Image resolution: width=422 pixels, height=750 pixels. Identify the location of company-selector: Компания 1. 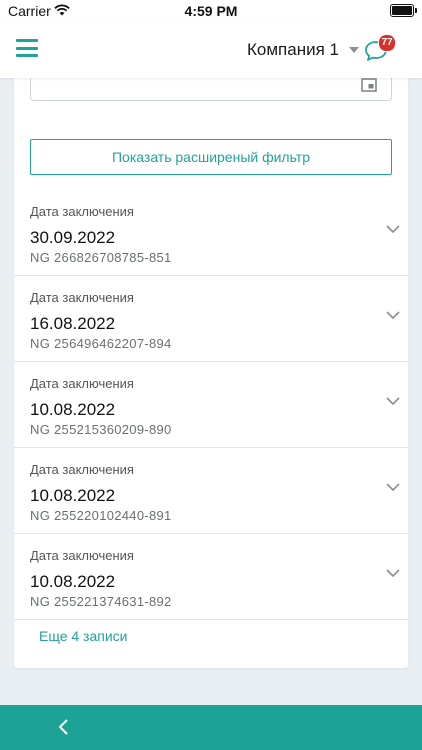
(303, 50).